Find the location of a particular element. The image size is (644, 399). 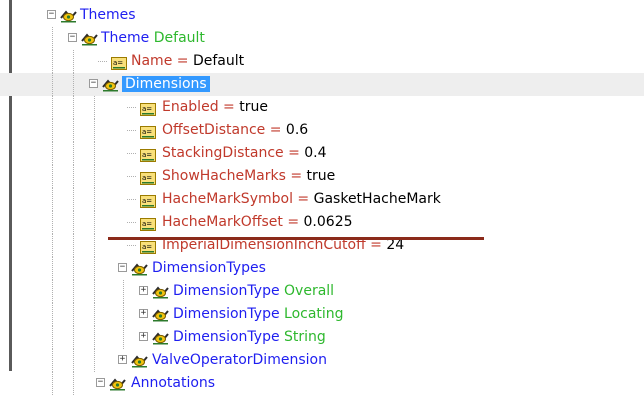

property-value: GasketHacheMark is located at coordinates (377, 199).